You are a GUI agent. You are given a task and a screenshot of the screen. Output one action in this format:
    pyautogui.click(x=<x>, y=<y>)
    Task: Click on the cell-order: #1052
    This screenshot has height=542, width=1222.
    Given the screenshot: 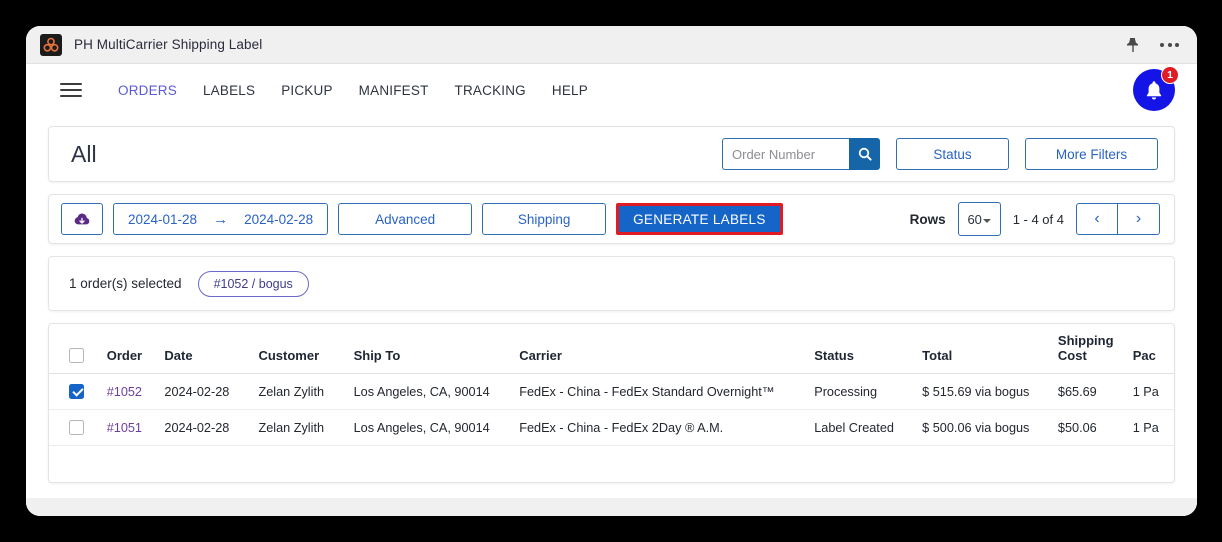 What is the action you would take?
    pyautogui.click(x=135, y=392)
    